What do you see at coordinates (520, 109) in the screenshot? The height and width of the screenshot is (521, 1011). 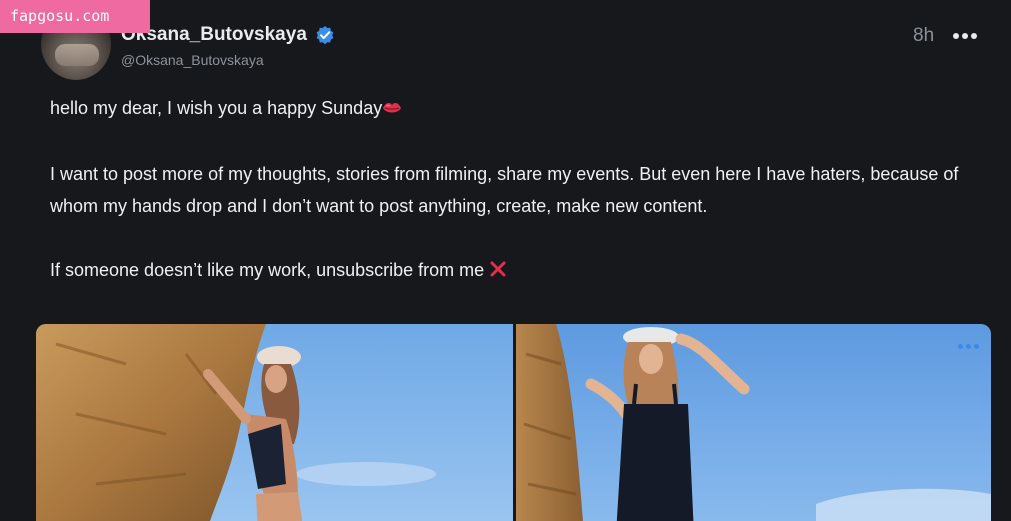 I see `post-line-1: hello my dear, I wish you a happy Sunday` at bounding box center [520, 109].